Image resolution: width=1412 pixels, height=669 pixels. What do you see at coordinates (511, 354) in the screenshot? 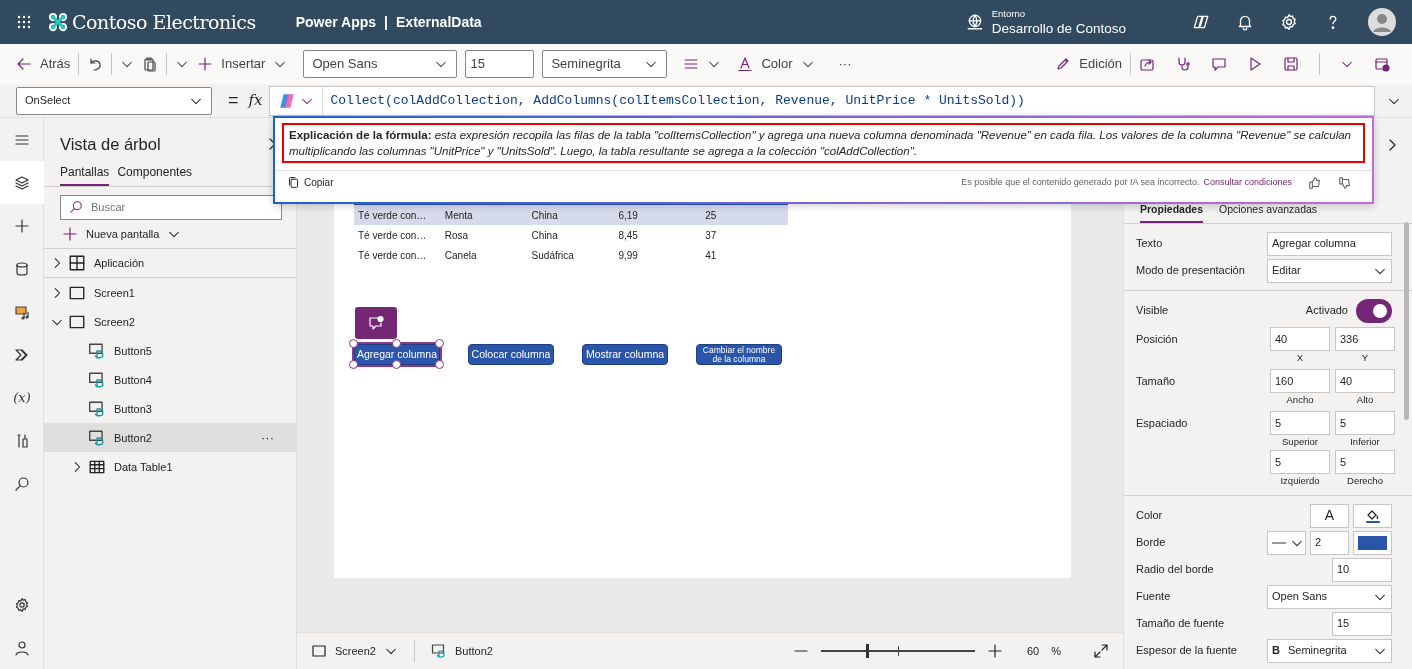
I see `canvas-button: Colocar columna` at bounding box center [511, 354].